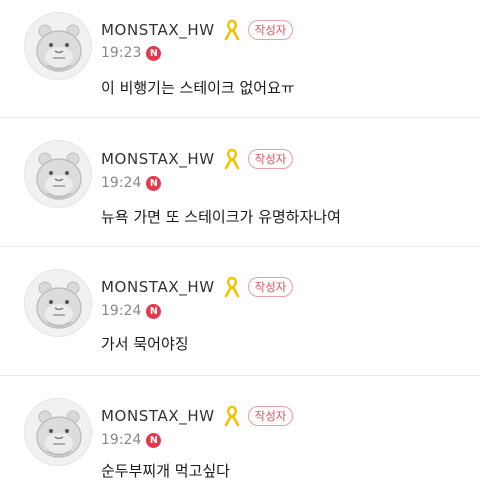  Describe the element at coordinates (221, 217) in the screenshot. I see `comment-text: 뉴욕 가면 또 스테이크가 유명하자나여` at that location.